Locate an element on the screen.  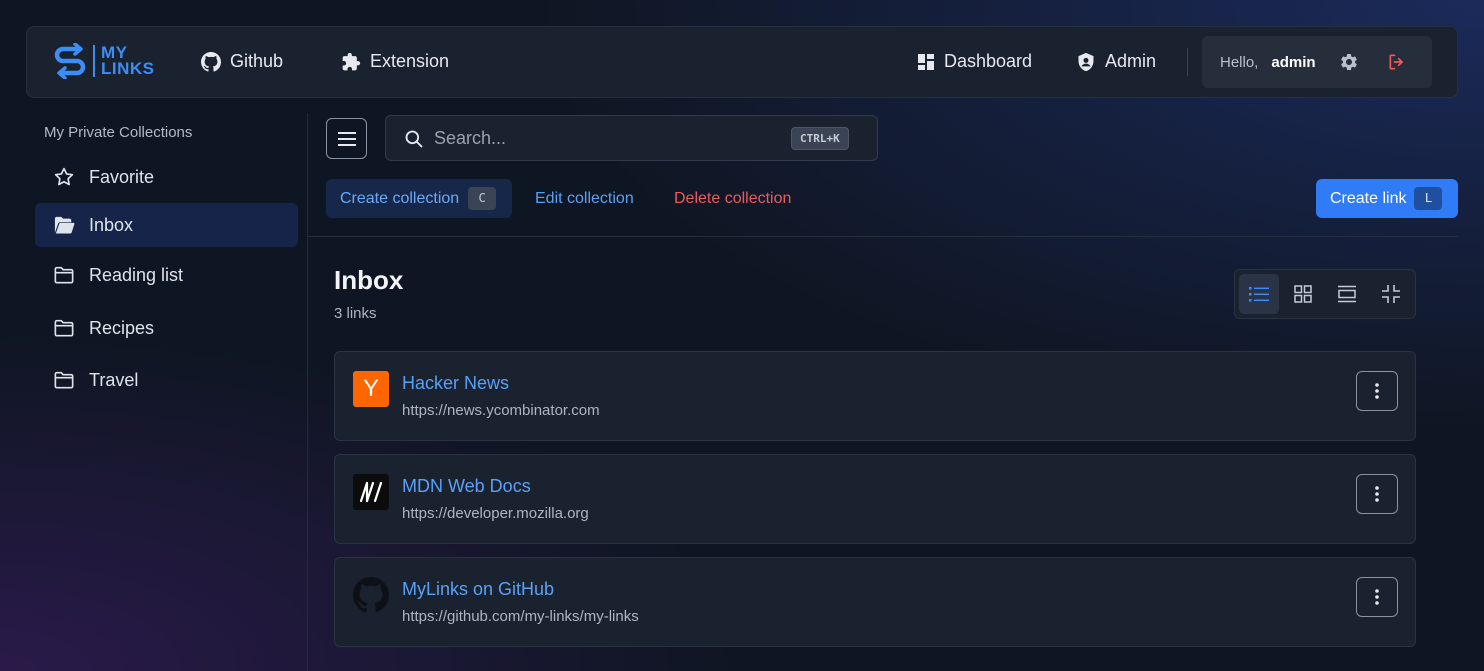
extension-link-label: Extension is located at coordinates (410, 61).